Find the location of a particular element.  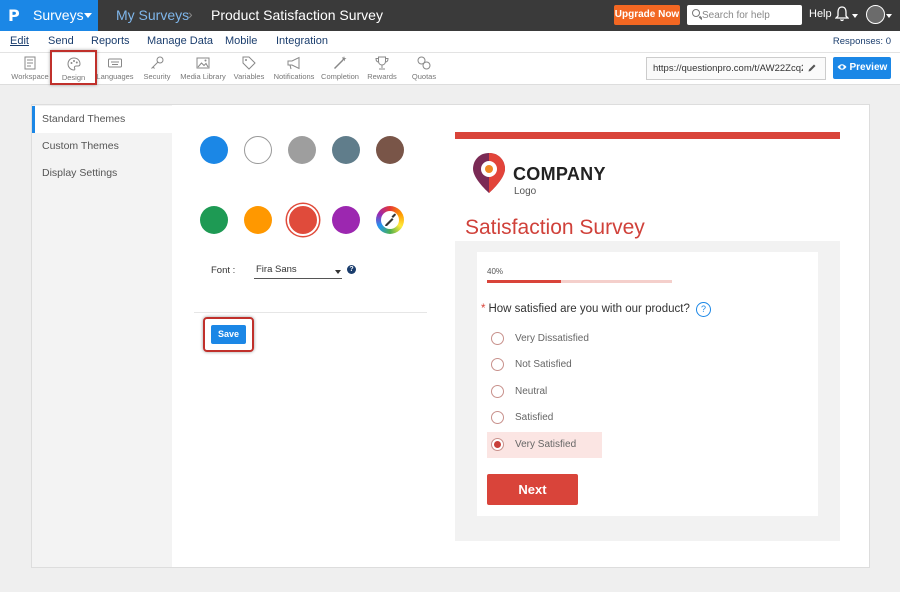

save-highlight: Save is located at coordinates (228, 334).